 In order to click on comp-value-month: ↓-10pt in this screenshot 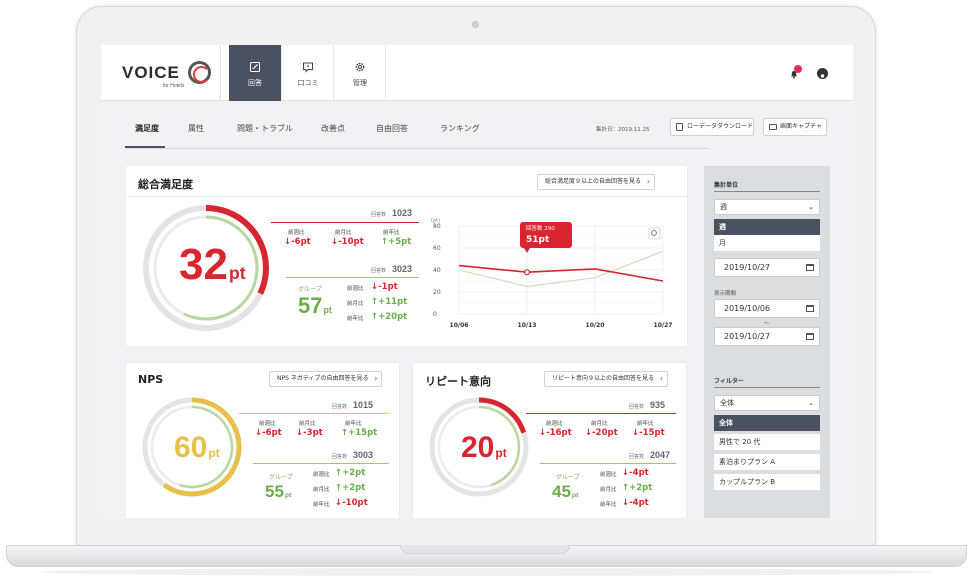, I will do `click(347, 242)`.